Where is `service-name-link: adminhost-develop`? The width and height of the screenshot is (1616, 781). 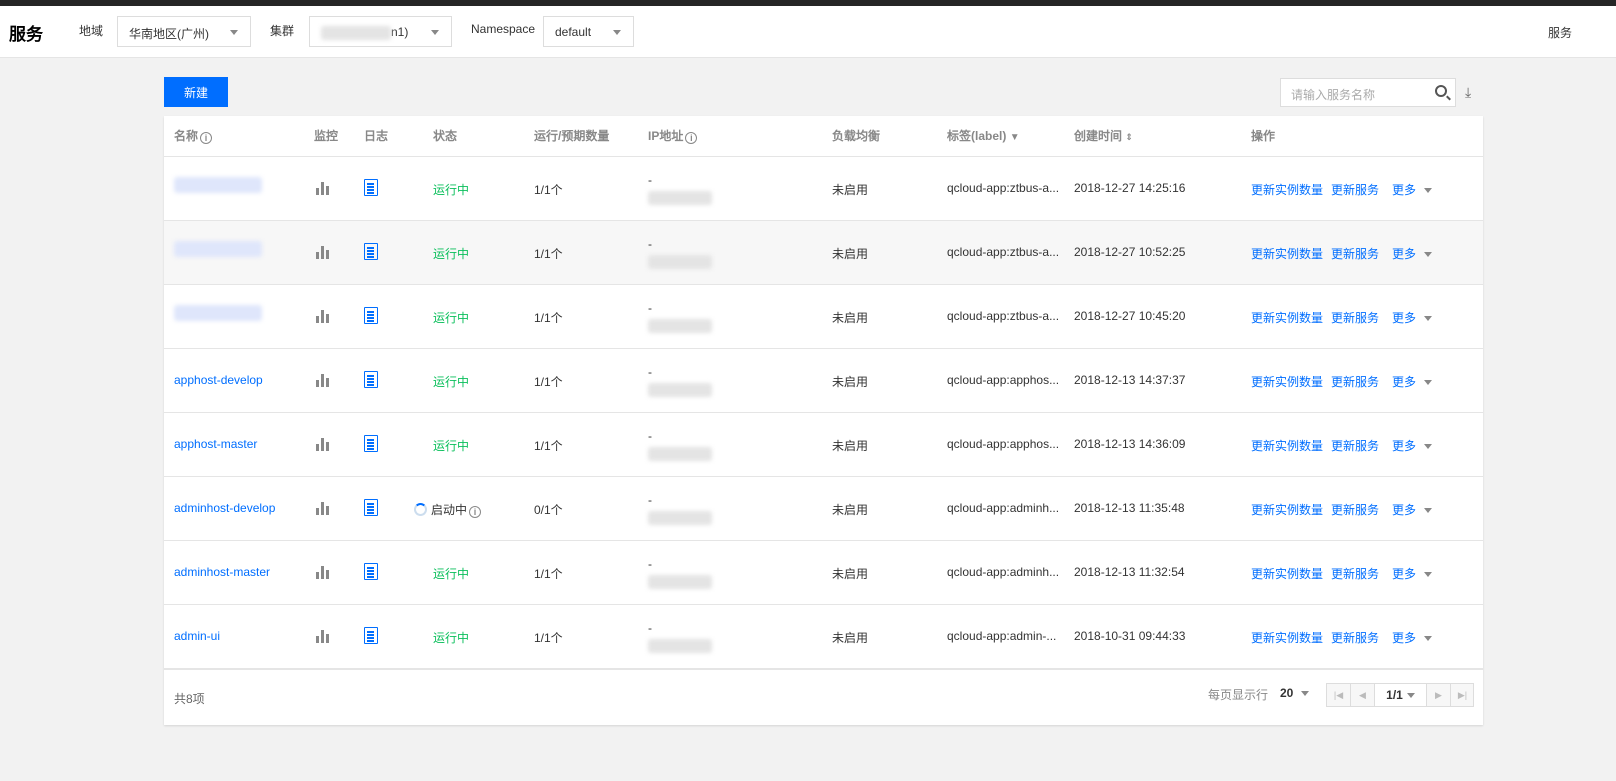
service-name-link: adminhost-develop is located at coordinates (224, 508).